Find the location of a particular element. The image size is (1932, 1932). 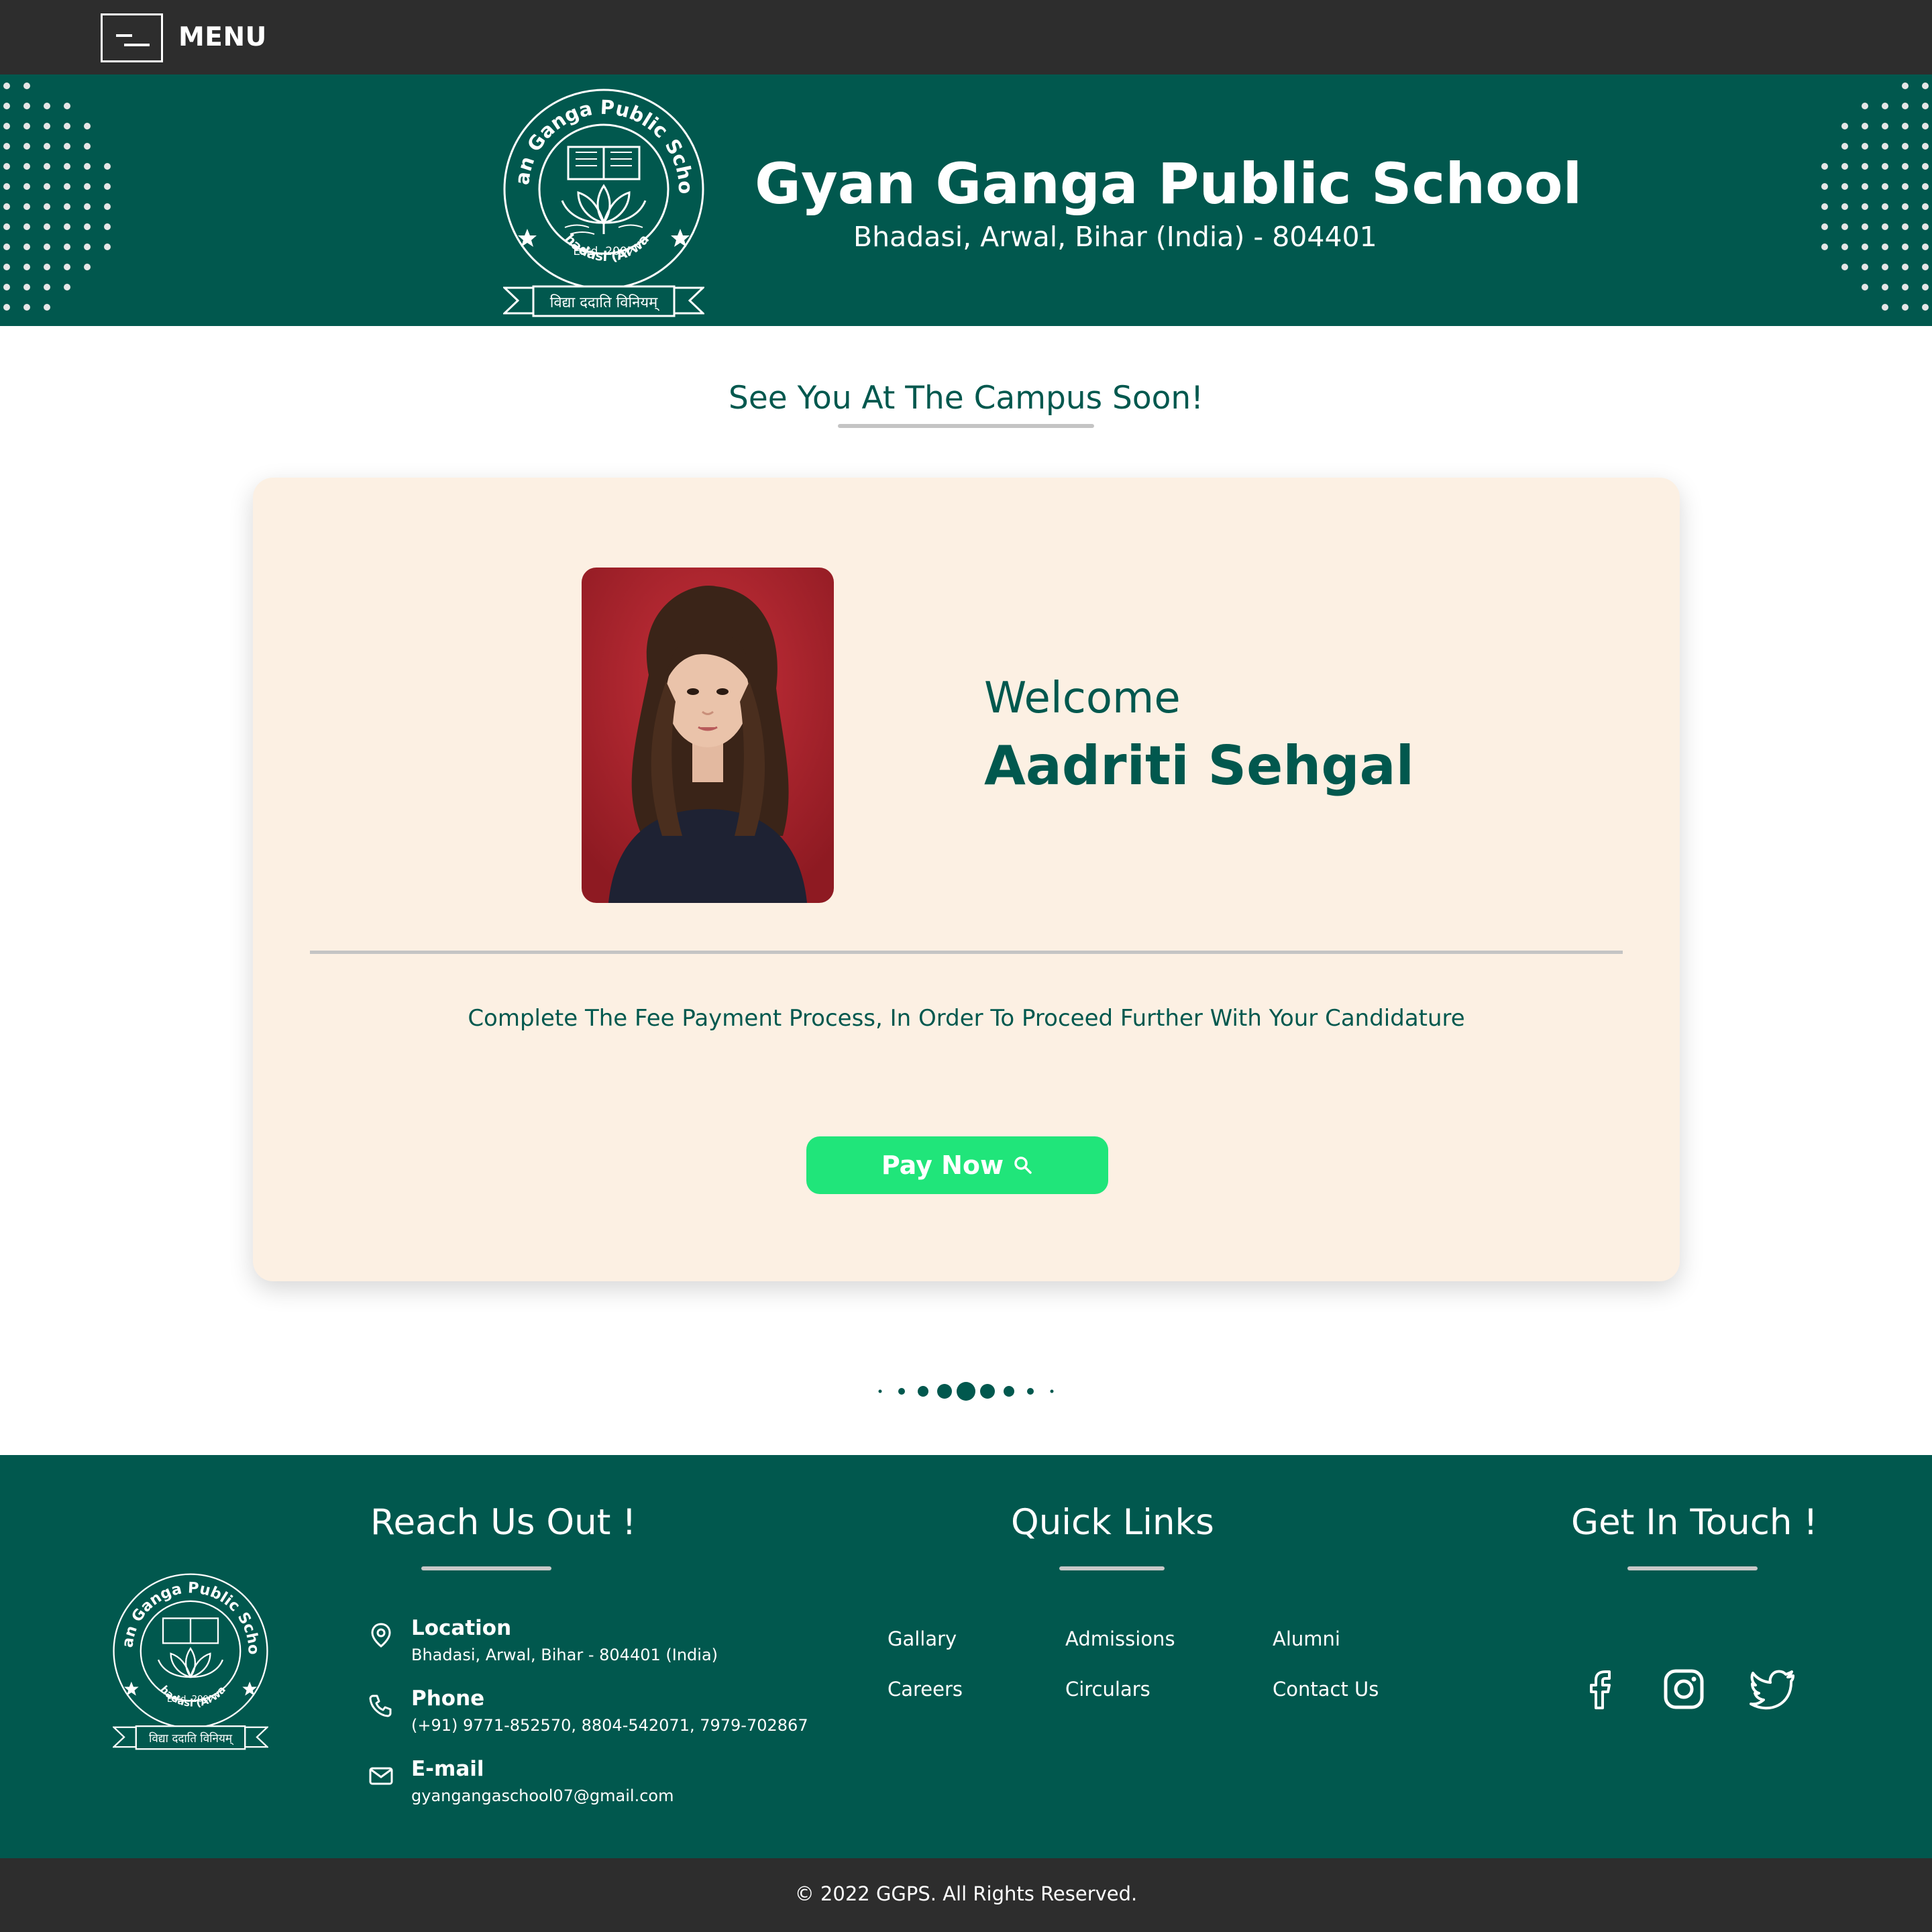

dot-pattern-left is located at coordinates (57, 197).